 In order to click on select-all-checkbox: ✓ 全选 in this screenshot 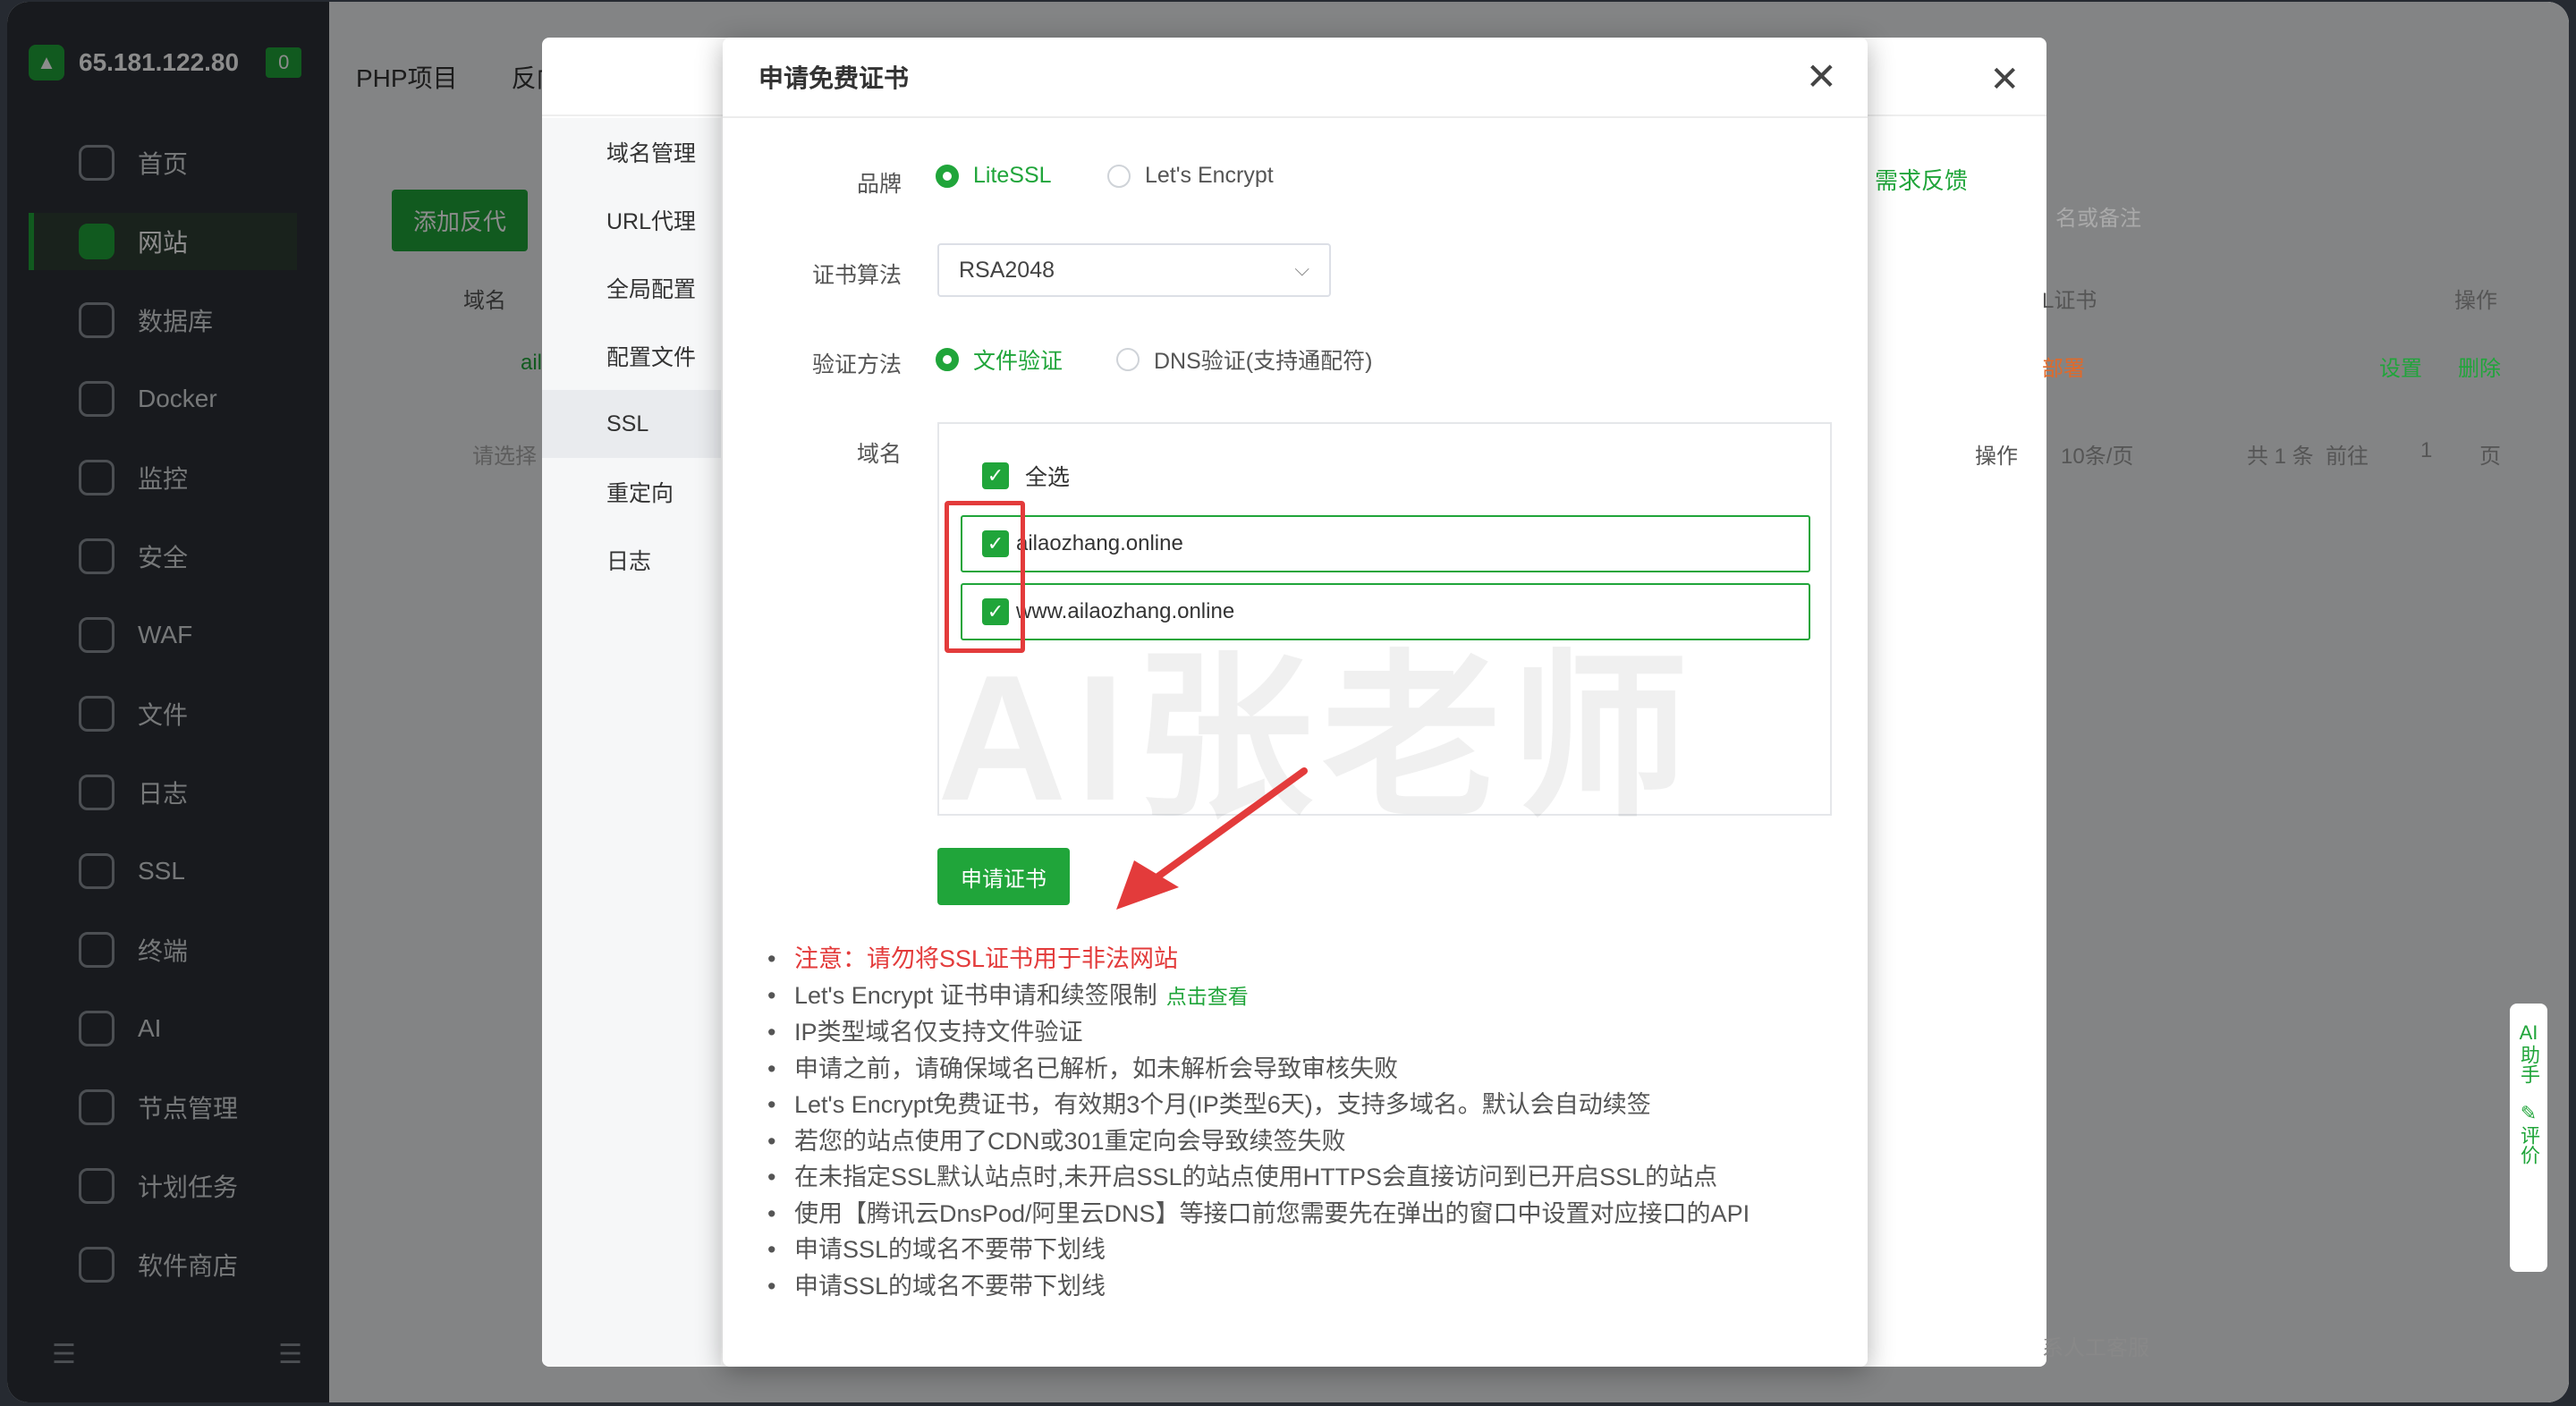, I will do `click(1026, 476)`.